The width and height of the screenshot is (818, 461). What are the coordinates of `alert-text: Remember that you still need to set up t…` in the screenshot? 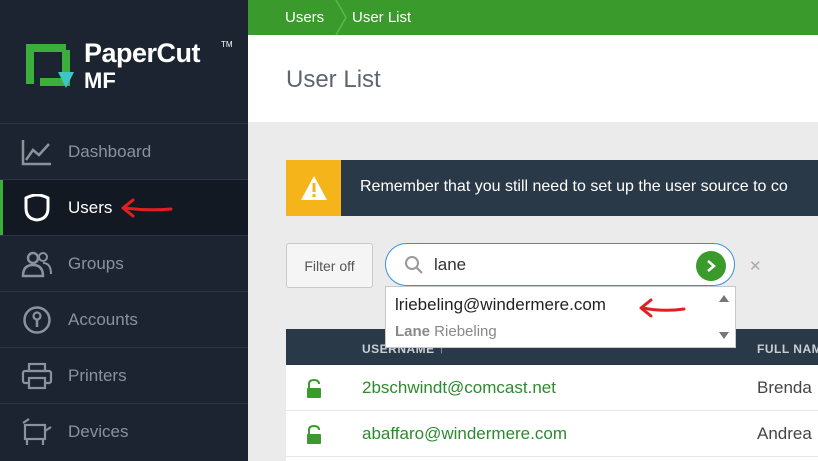 It's located at (574, 186).